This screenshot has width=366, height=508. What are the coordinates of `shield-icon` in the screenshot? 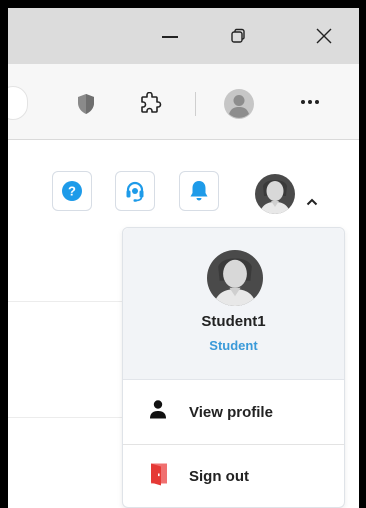 It's located at (86, 104).